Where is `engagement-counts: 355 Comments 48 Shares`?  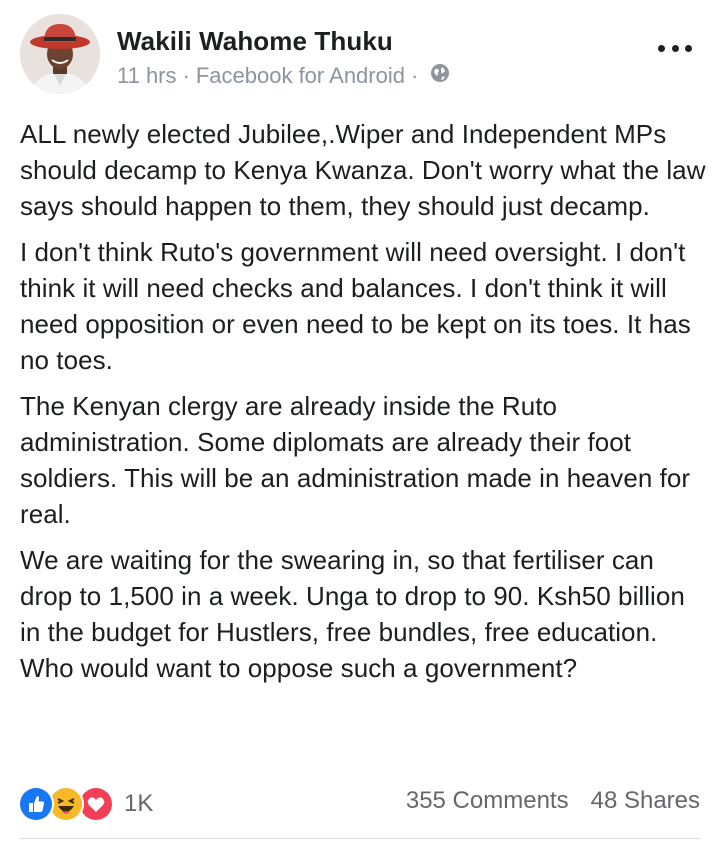 engagement-counts: 355 Comments 48 Shares is located at coordinates (553, 801).